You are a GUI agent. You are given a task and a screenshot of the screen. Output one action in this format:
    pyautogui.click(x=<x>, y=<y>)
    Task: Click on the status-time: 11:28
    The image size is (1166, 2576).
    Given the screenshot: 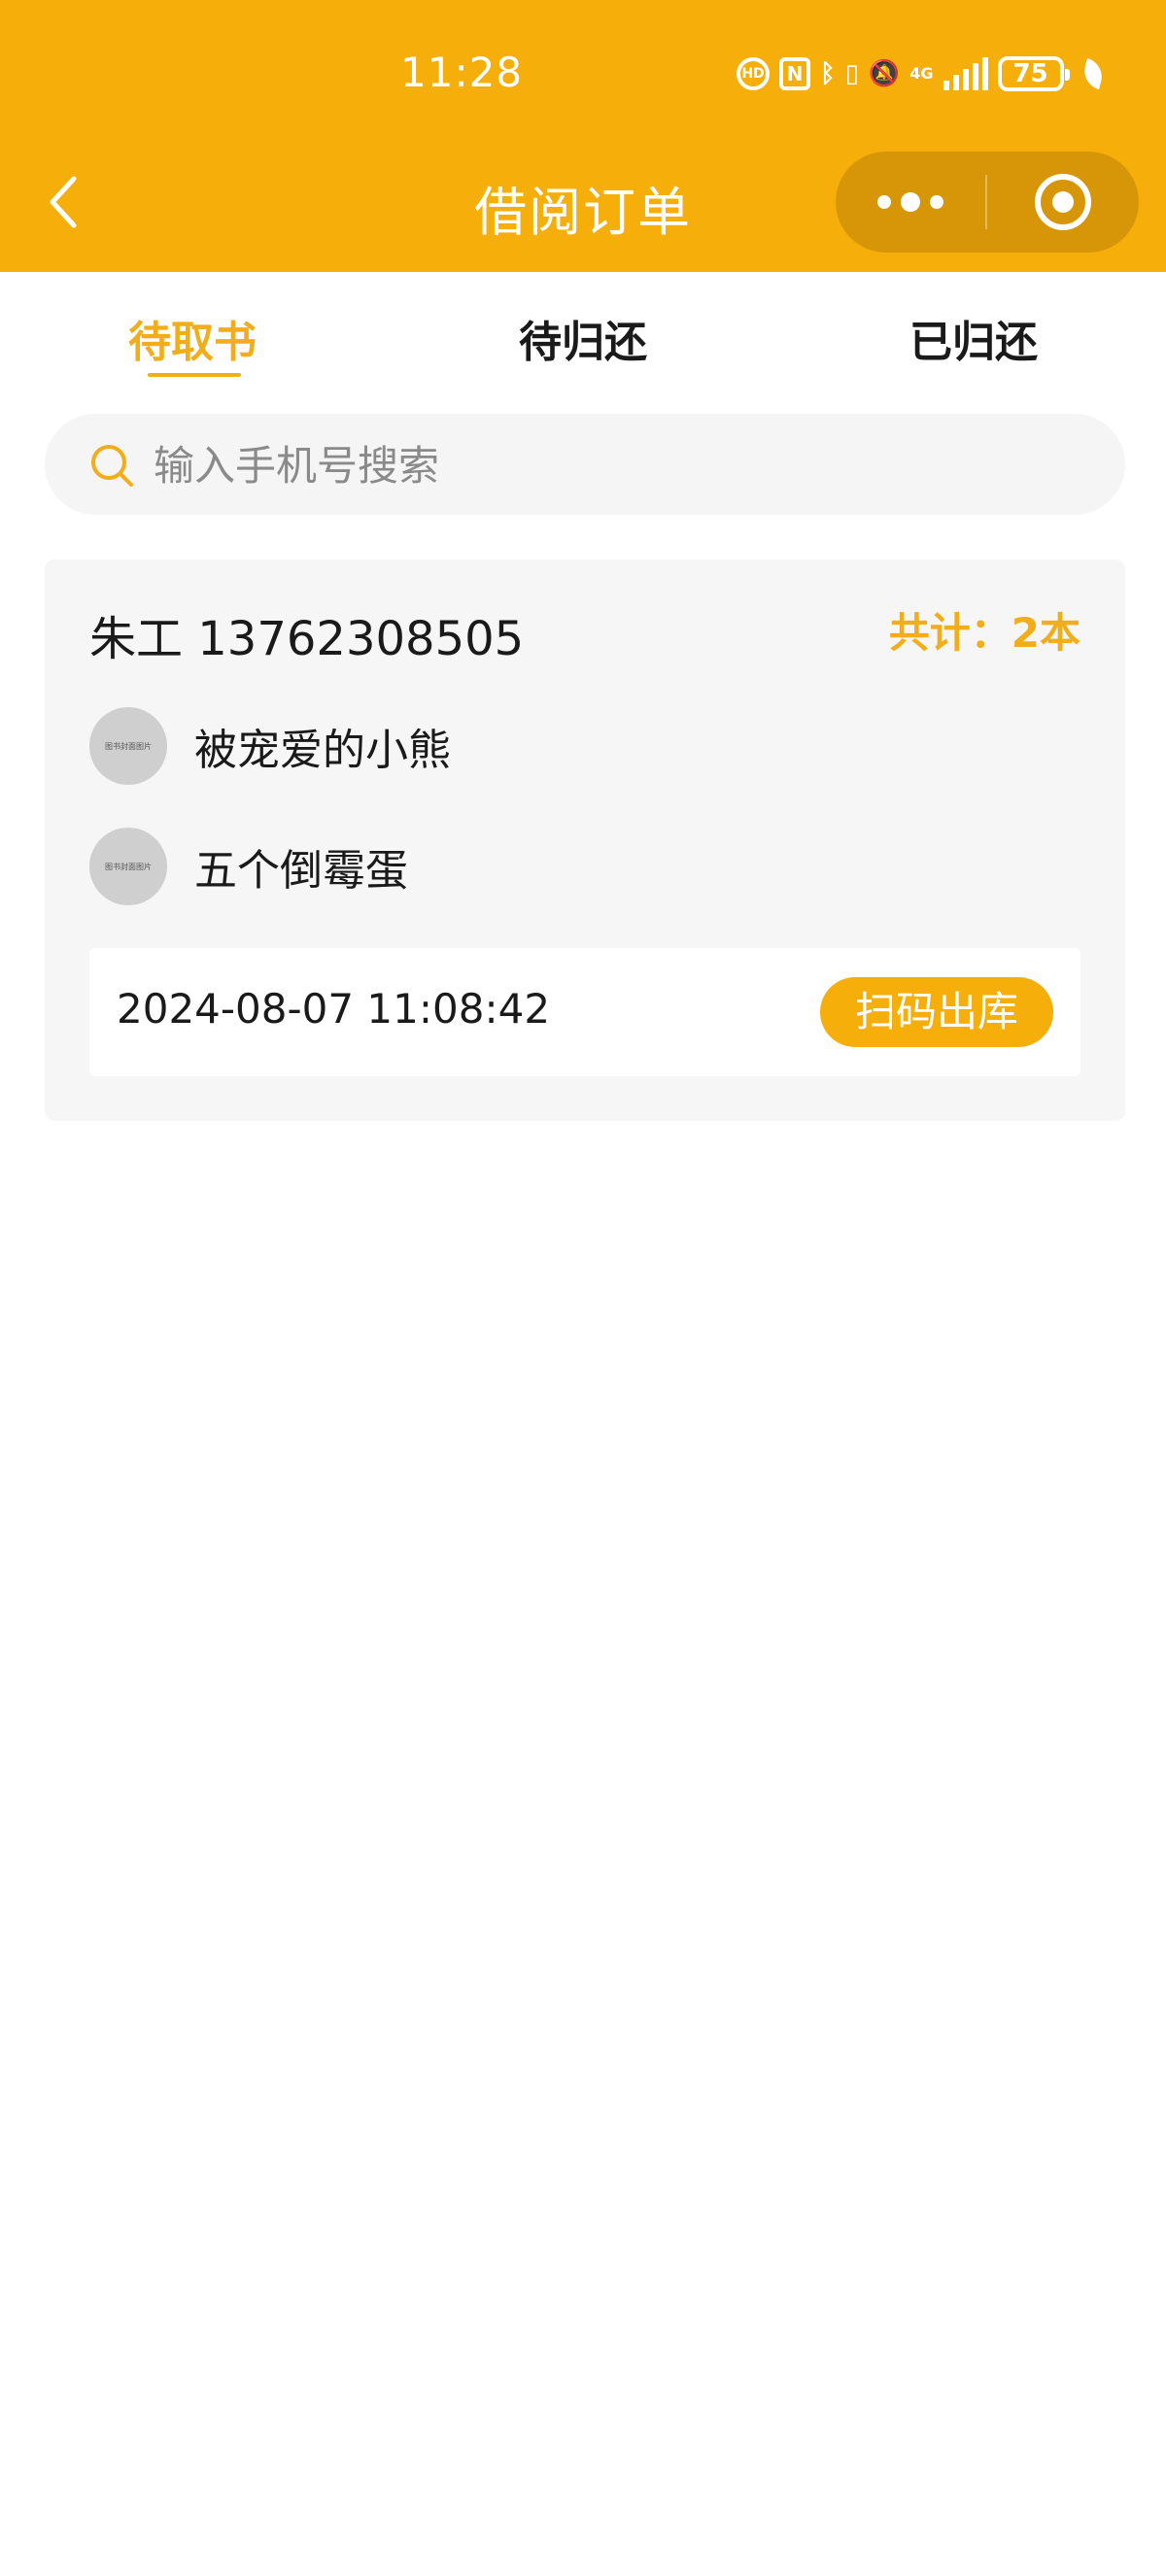 What is the action you would take?
    pyautogui.click(x=462, y=72)
    